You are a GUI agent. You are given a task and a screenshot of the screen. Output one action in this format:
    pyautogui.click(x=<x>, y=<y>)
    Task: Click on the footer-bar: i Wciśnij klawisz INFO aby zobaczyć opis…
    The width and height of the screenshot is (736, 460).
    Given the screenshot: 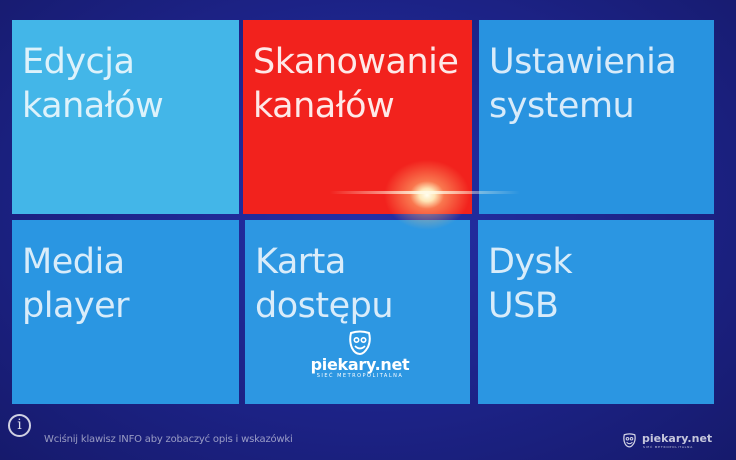 What is the action you would take?
    pyautogui.click(x=368, y=434)
    